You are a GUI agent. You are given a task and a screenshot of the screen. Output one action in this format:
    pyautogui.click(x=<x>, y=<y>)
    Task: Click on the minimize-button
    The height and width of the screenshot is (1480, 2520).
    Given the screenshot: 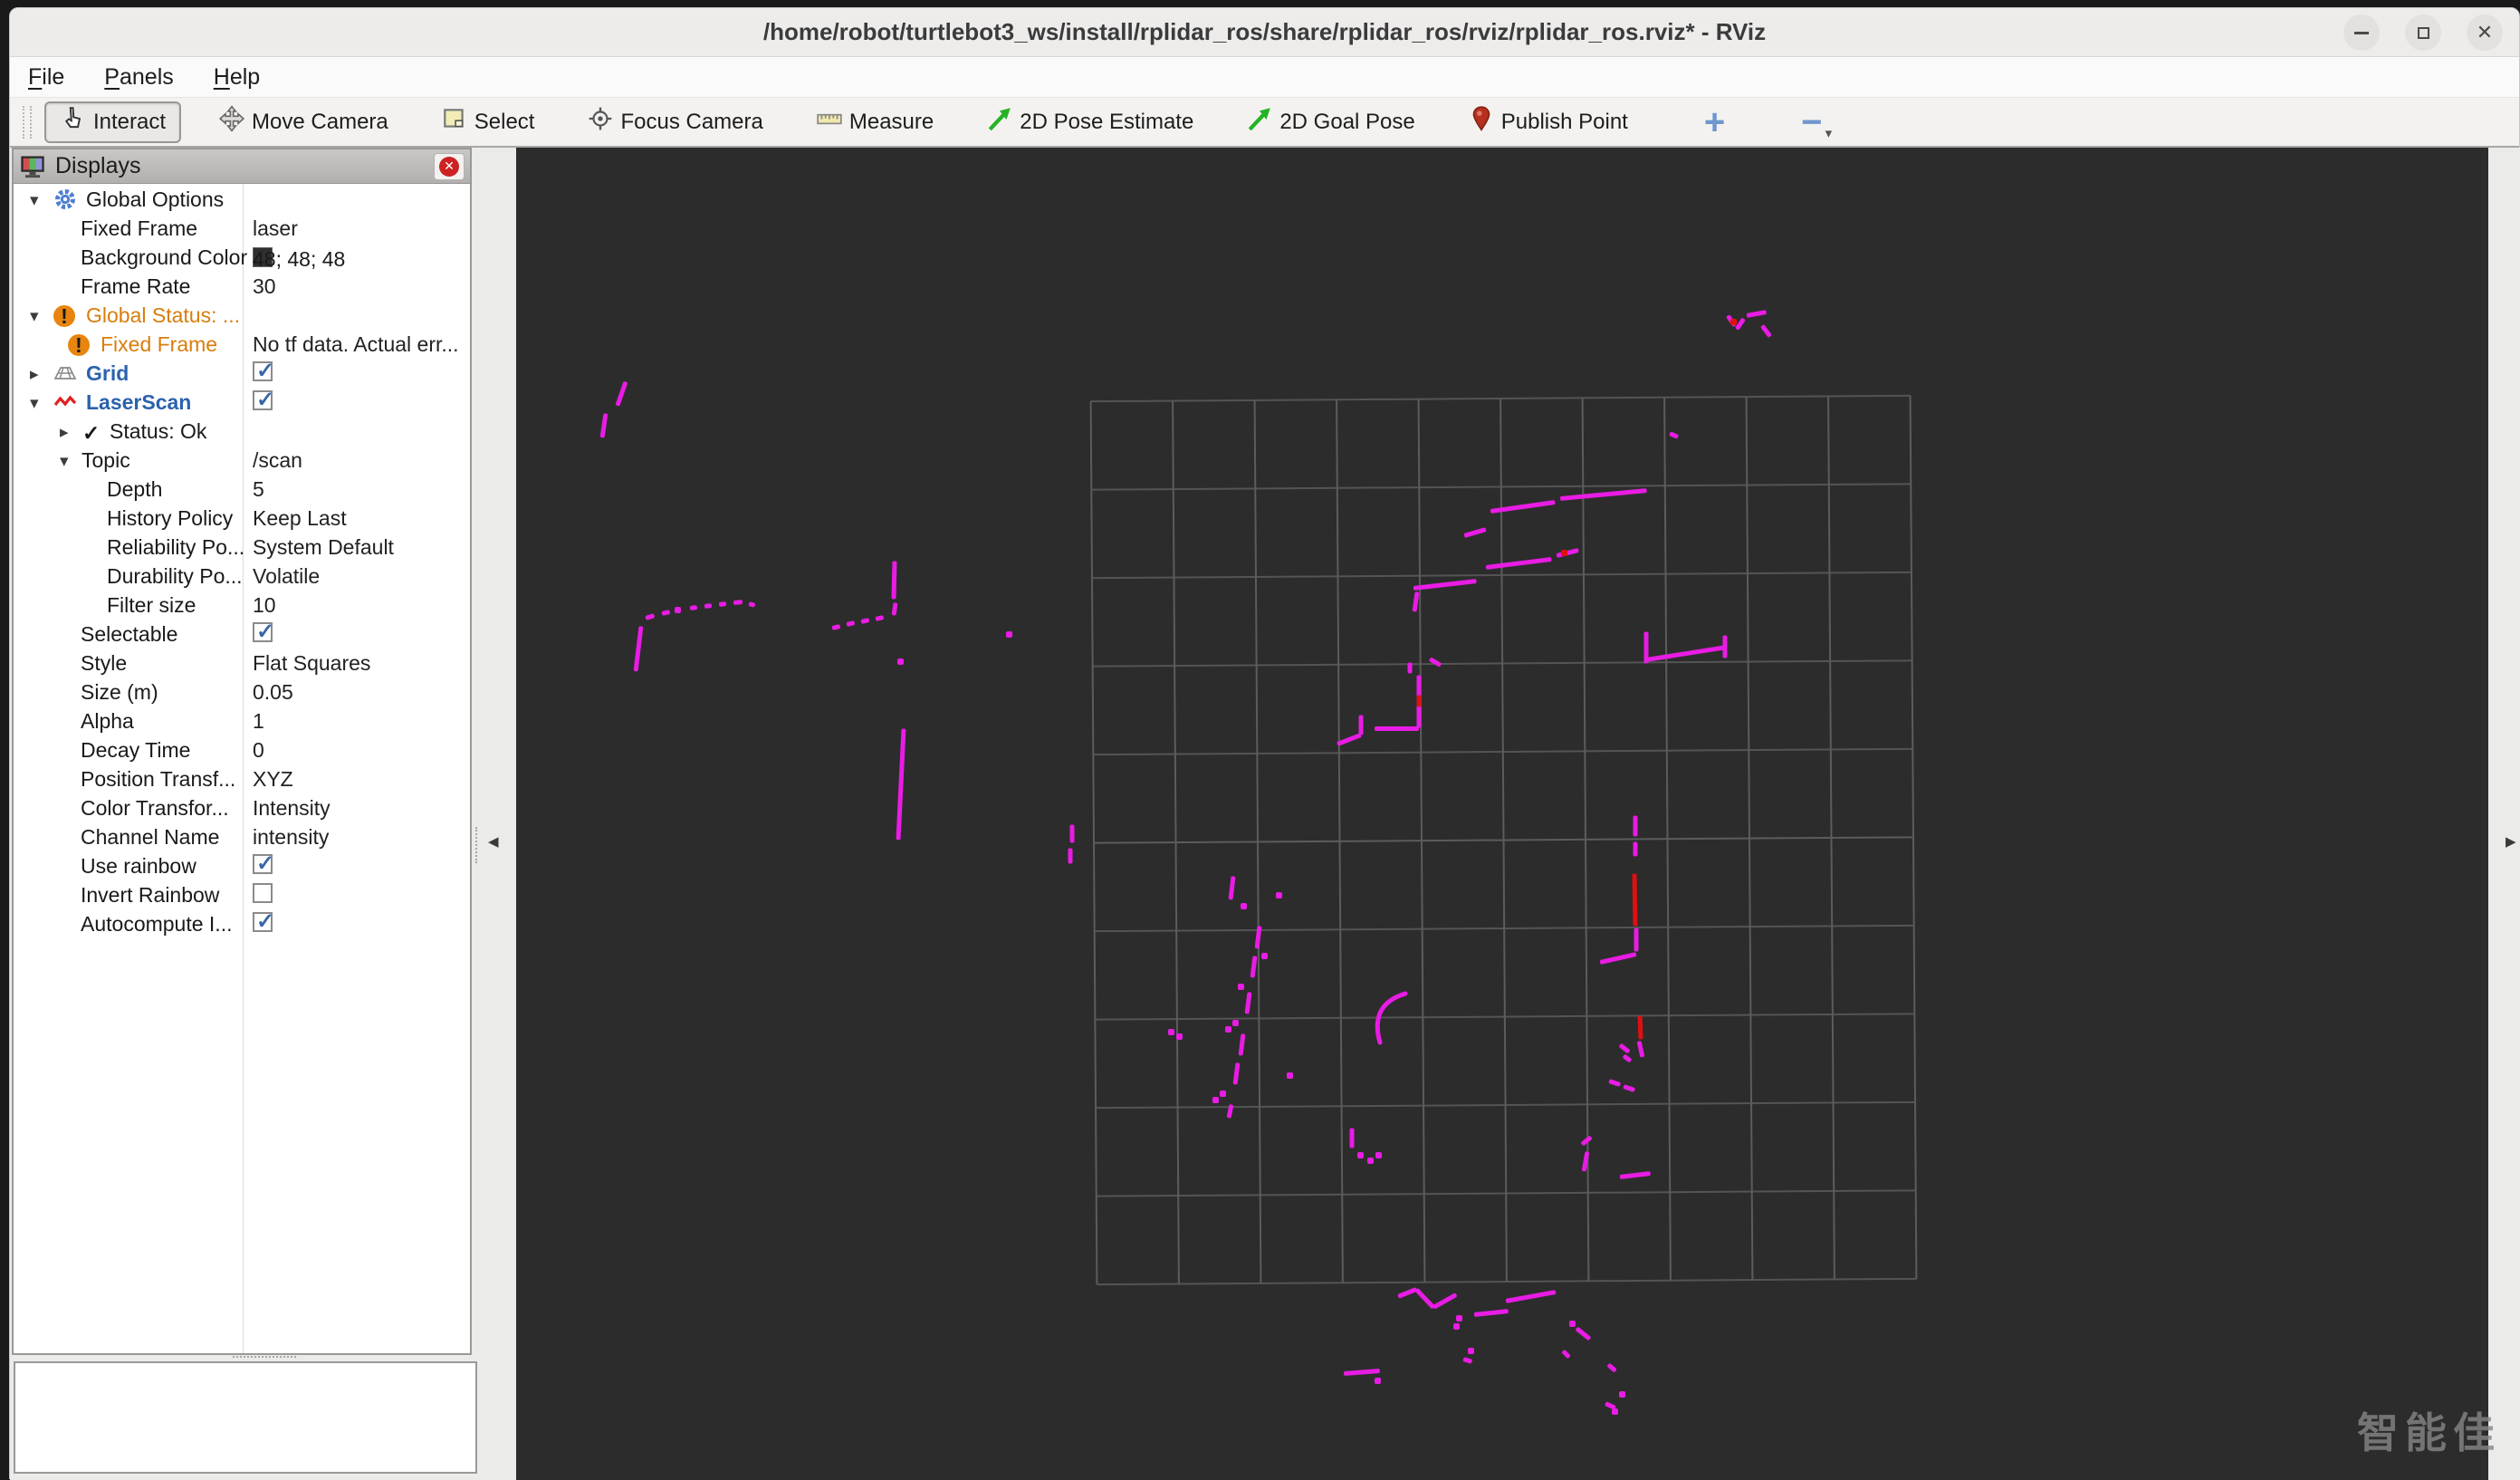 What is the action you would take?
    pyautogui.click(x=2361, y=32)
    